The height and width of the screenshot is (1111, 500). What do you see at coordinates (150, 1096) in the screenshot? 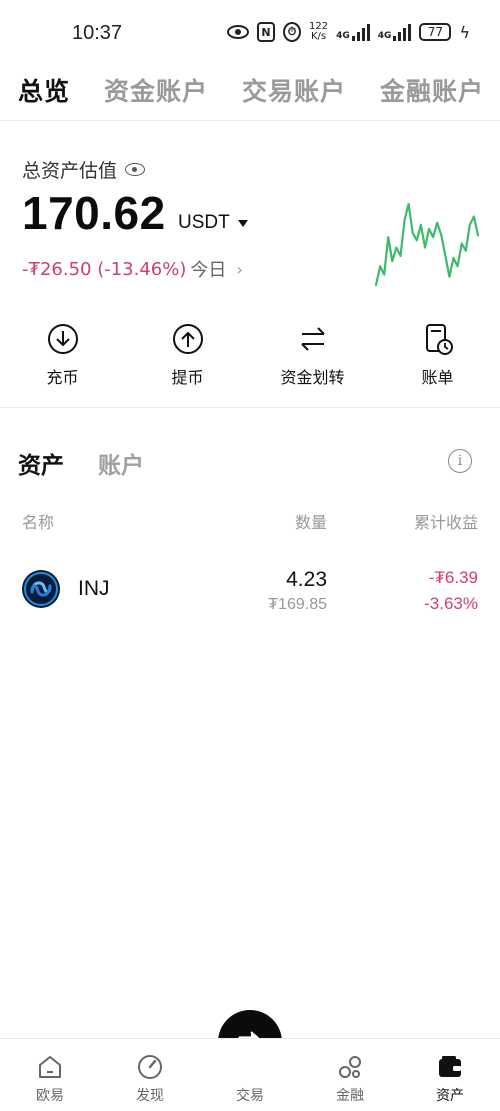
I see `nav-discover-label: 发现` at bounding box center [150, 1096].